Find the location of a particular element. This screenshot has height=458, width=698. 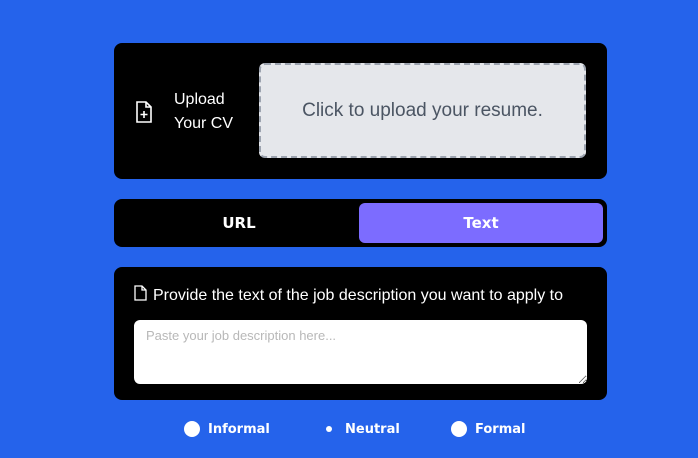

document-icon is located at coordinates (140, 295).